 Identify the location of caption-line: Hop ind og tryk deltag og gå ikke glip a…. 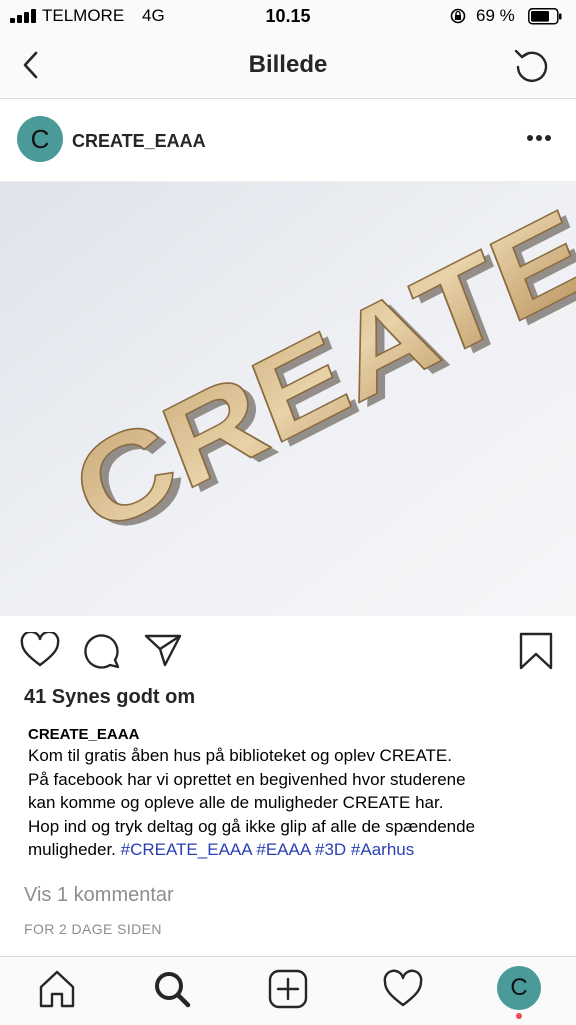
(252, 826).